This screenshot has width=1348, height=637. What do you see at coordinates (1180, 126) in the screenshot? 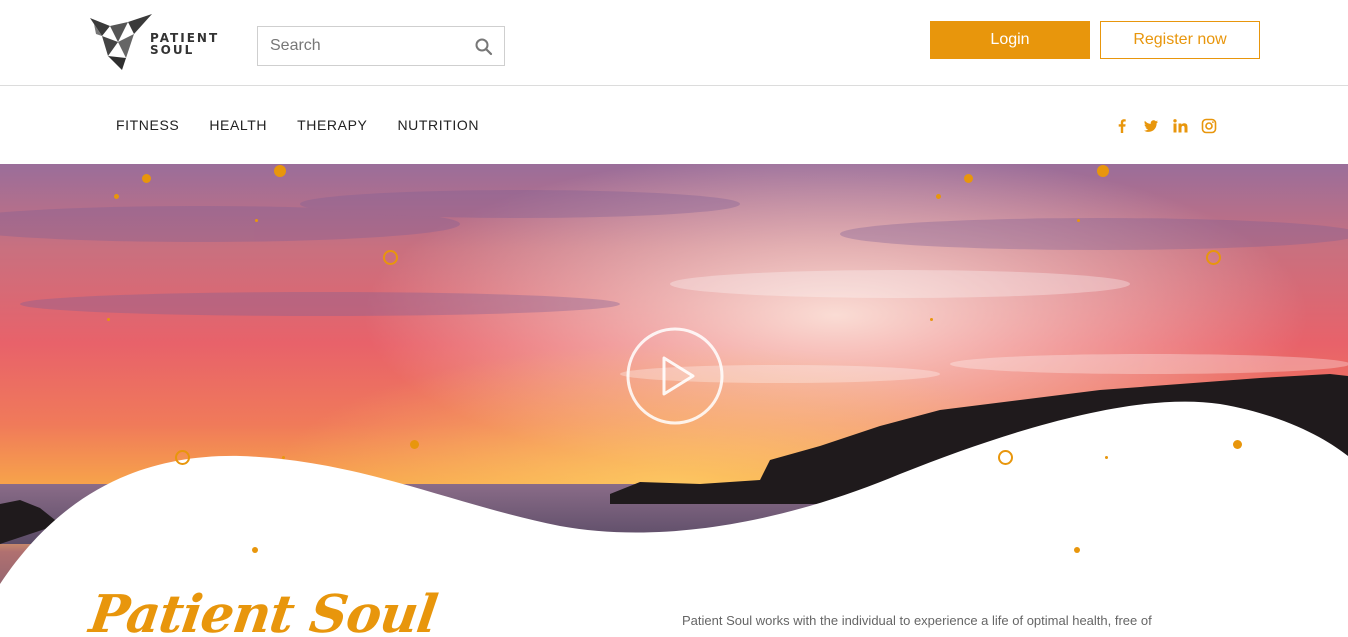
I see `linkedin-icon` at bounding box center [1180, 126].